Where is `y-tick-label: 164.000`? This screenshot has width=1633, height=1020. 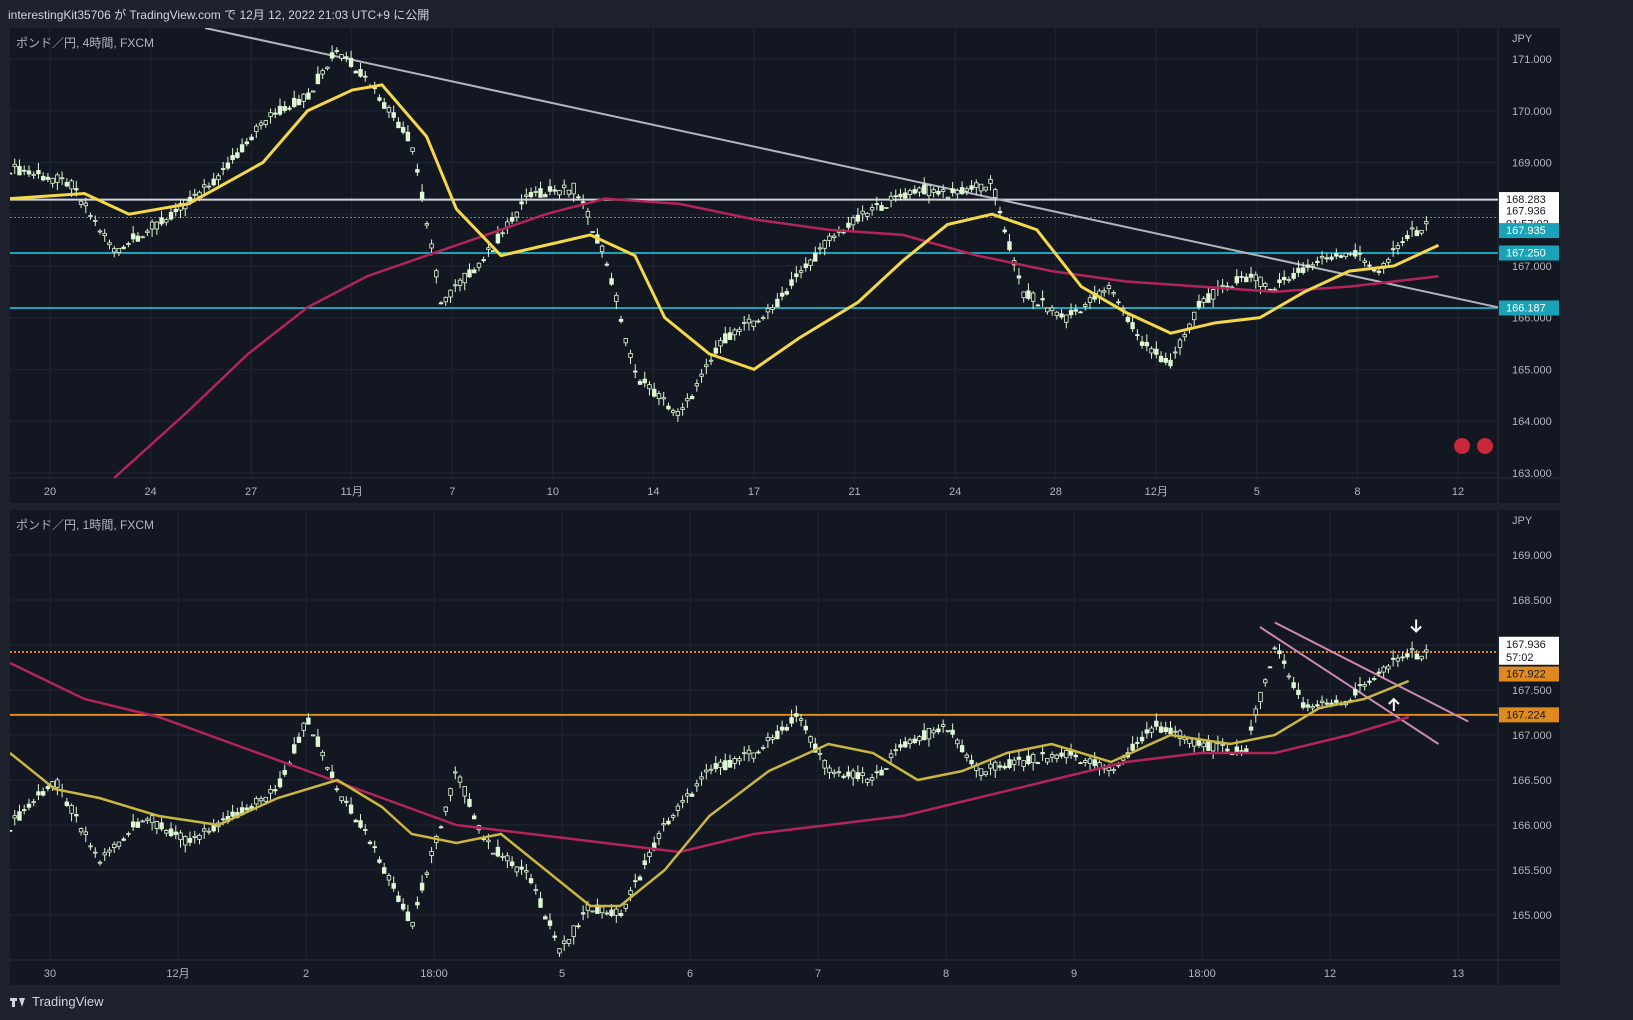
y-tick-label: 164.000 is located at coordinates (1532, 422).